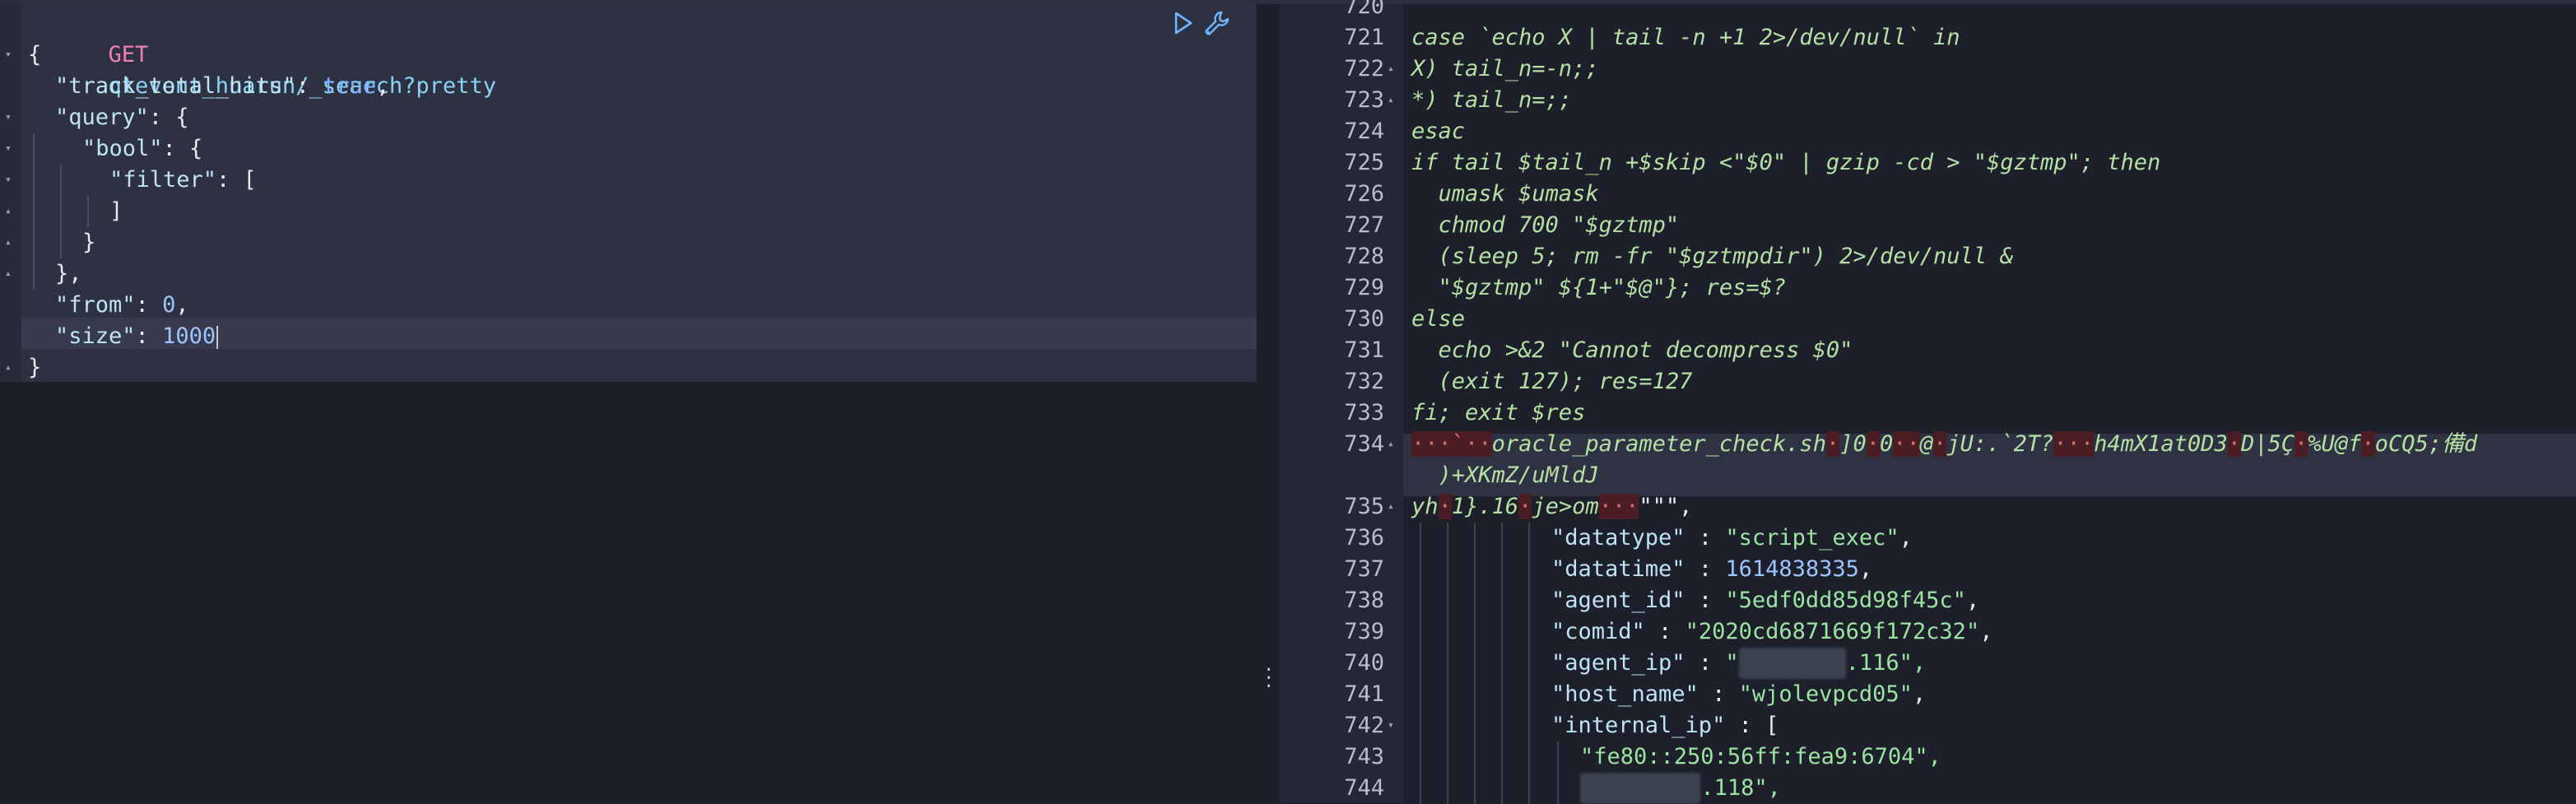  Describe the element at coordinates (189, 336) in the screenshot. I see `json-token: 1000` at that location.